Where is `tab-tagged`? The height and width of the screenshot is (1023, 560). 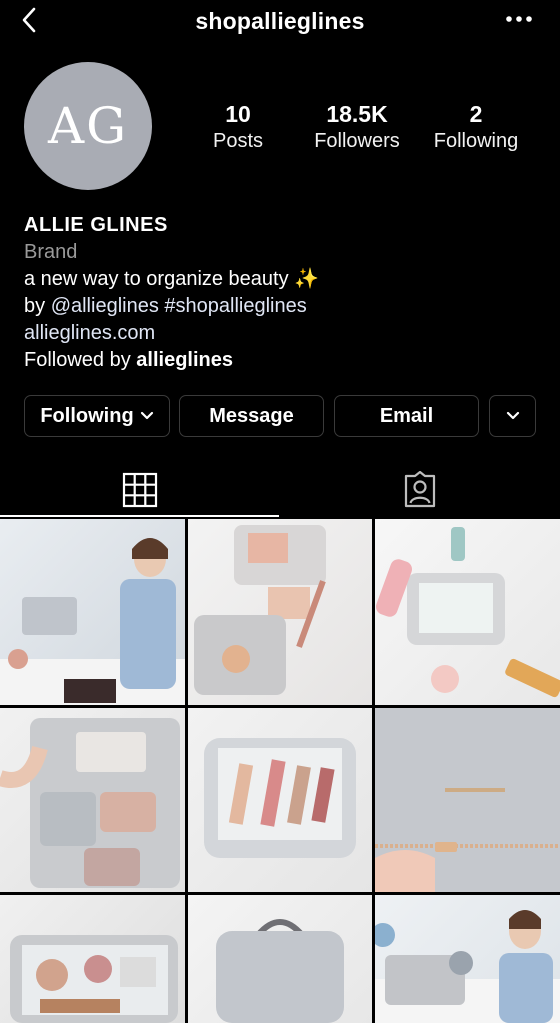 tab-tagged is located at coordinates (419, 490).